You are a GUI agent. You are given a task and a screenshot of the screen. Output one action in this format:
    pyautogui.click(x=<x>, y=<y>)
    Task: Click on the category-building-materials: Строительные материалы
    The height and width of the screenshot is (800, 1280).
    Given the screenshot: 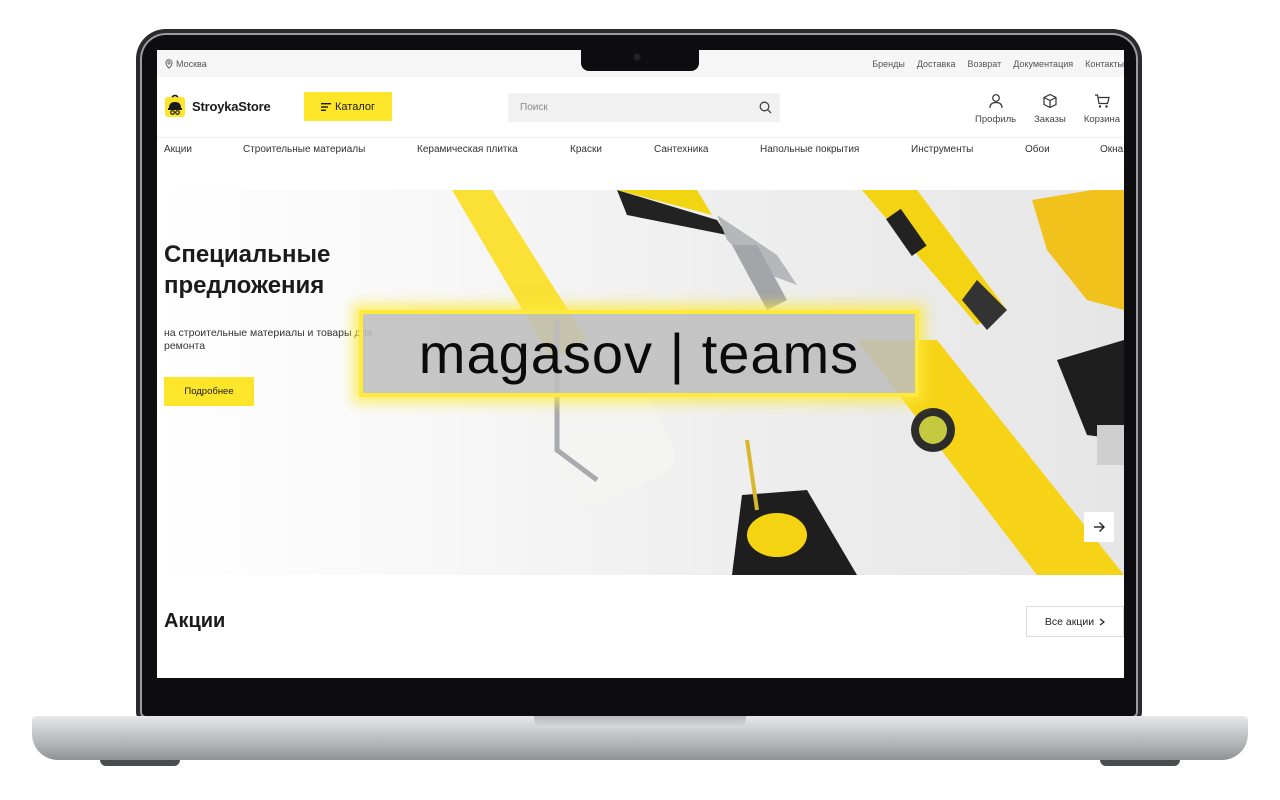 What is the action you would take?
    pyautogui.click(x=304, y=149)
    